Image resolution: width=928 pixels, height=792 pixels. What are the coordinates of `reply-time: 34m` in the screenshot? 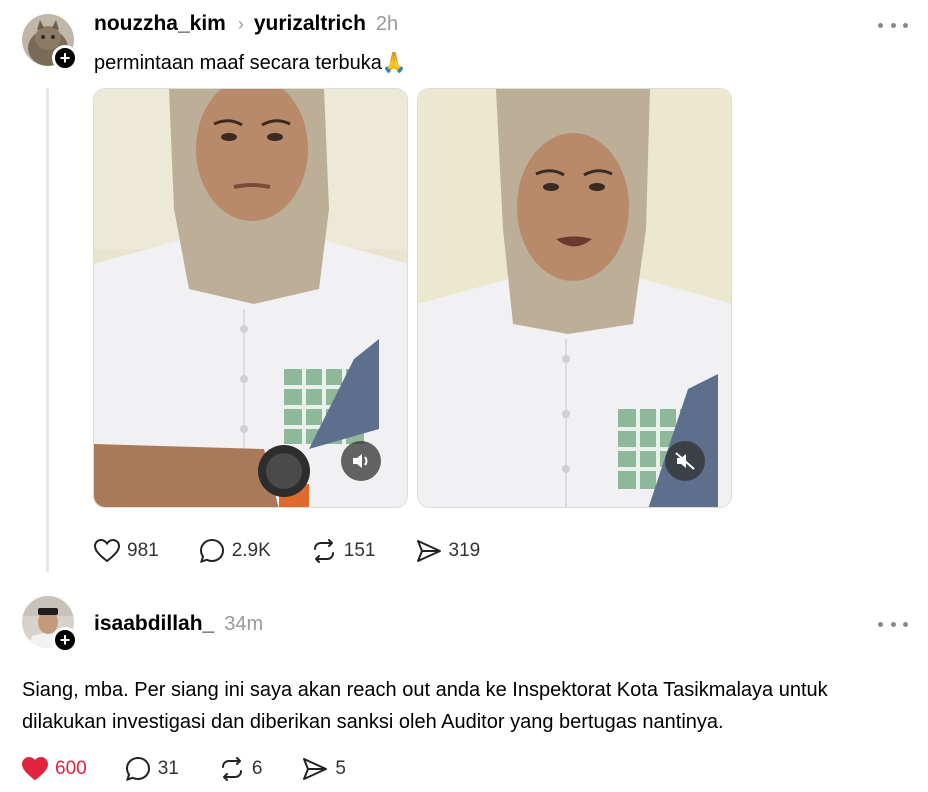 It's located at (244, 624).